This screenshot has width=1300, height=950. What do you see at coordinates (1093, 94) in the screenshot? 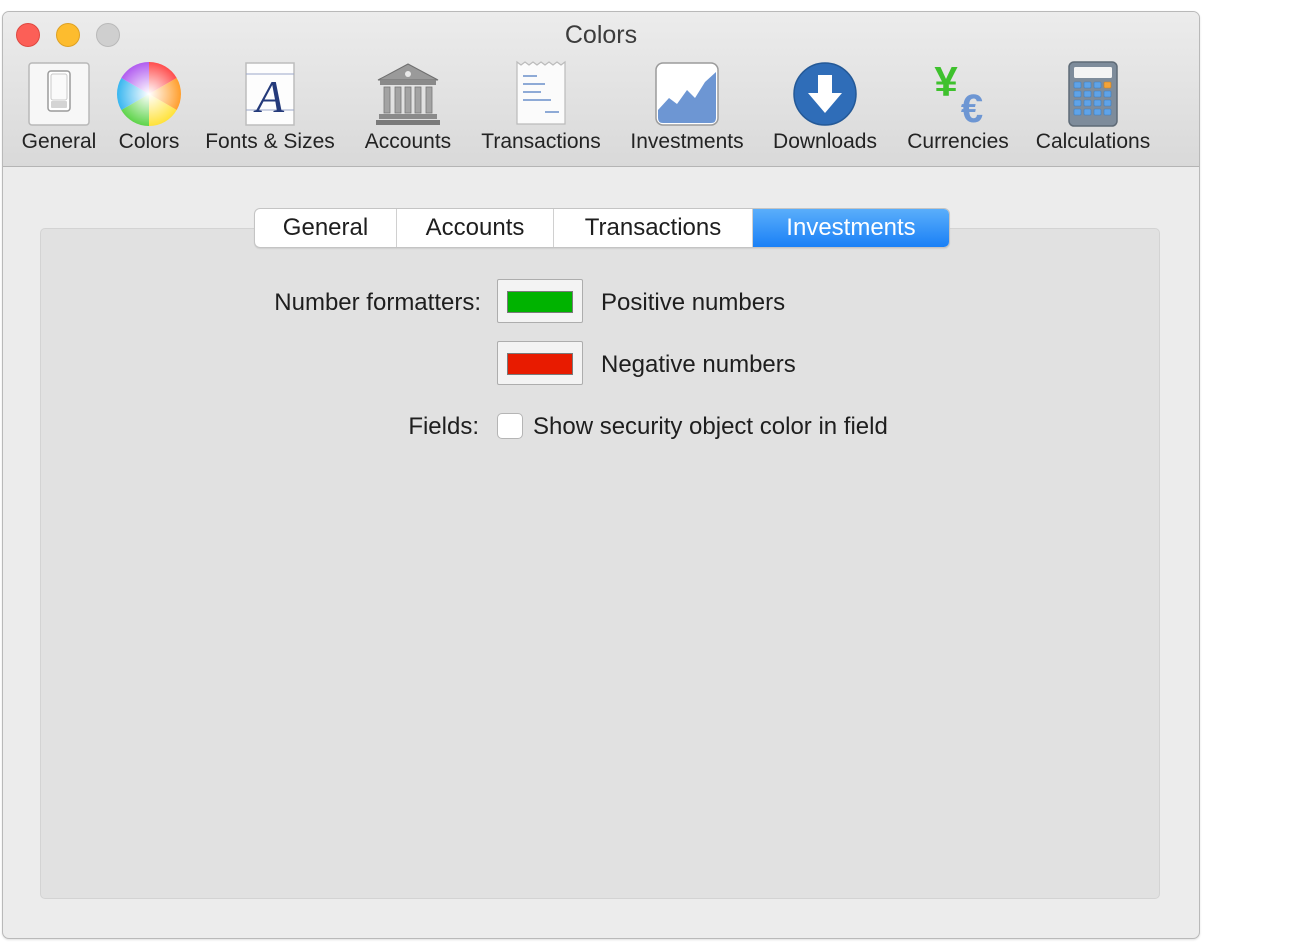
I see `calculator-icon` at bounding box center [1093, 94].